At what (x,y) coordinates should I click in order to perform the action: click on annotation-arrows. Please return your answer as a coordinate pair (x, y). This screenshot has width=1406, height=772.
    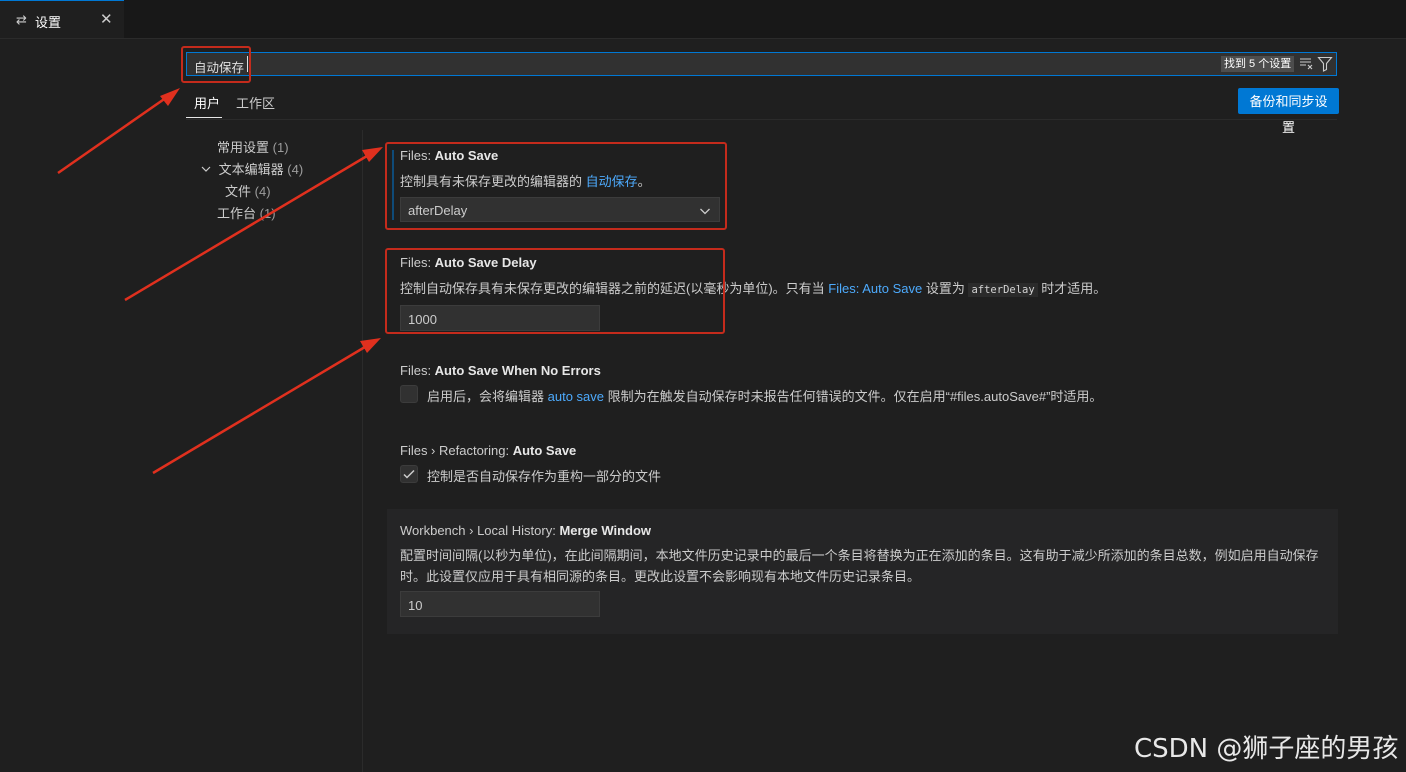
    Looking at the image, I should click on (220, 281).